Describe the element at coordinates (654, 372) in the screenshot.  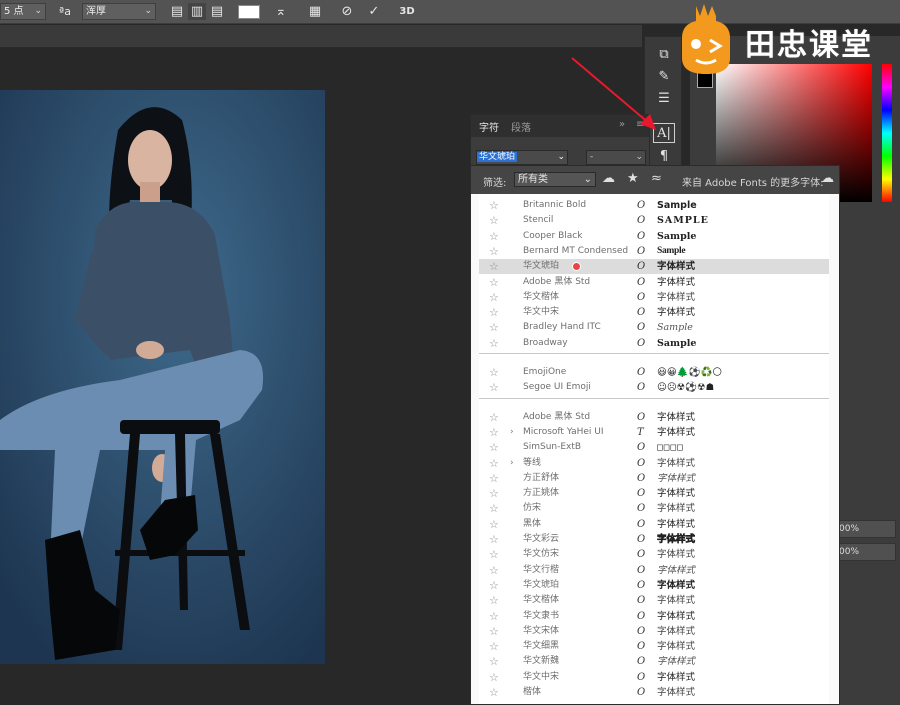
I see `font-list-item: ☆ EmojiOne O 😃😀🌲⚽♻️🌕` at that location.